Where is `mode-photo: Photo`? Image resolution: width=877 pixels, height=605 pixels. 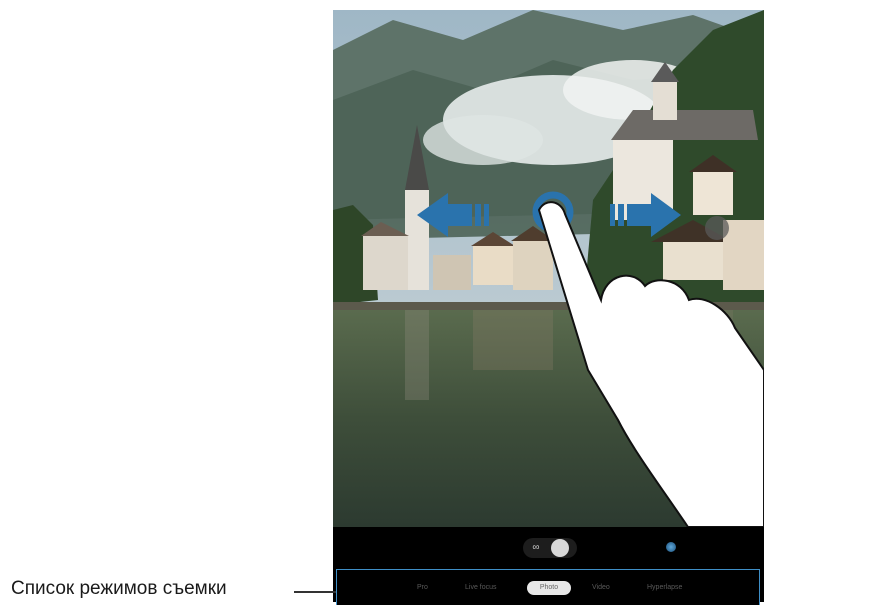 mode-photo: Photo is located at coordinates (549, 588).